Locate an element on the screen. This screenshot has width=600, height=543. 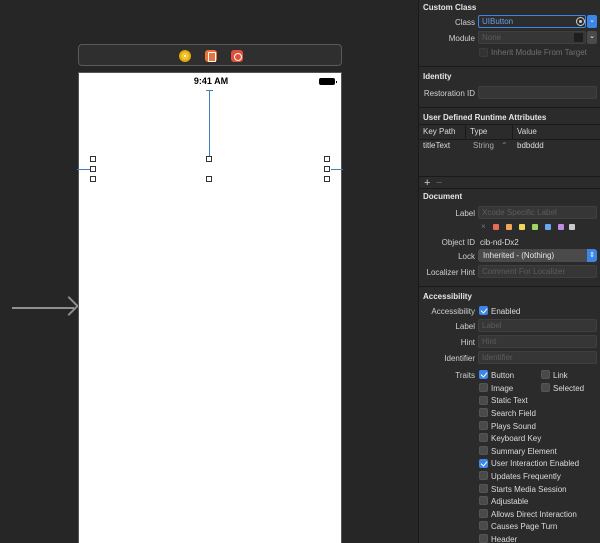
exit-icon is located at coordinates (237, 56).